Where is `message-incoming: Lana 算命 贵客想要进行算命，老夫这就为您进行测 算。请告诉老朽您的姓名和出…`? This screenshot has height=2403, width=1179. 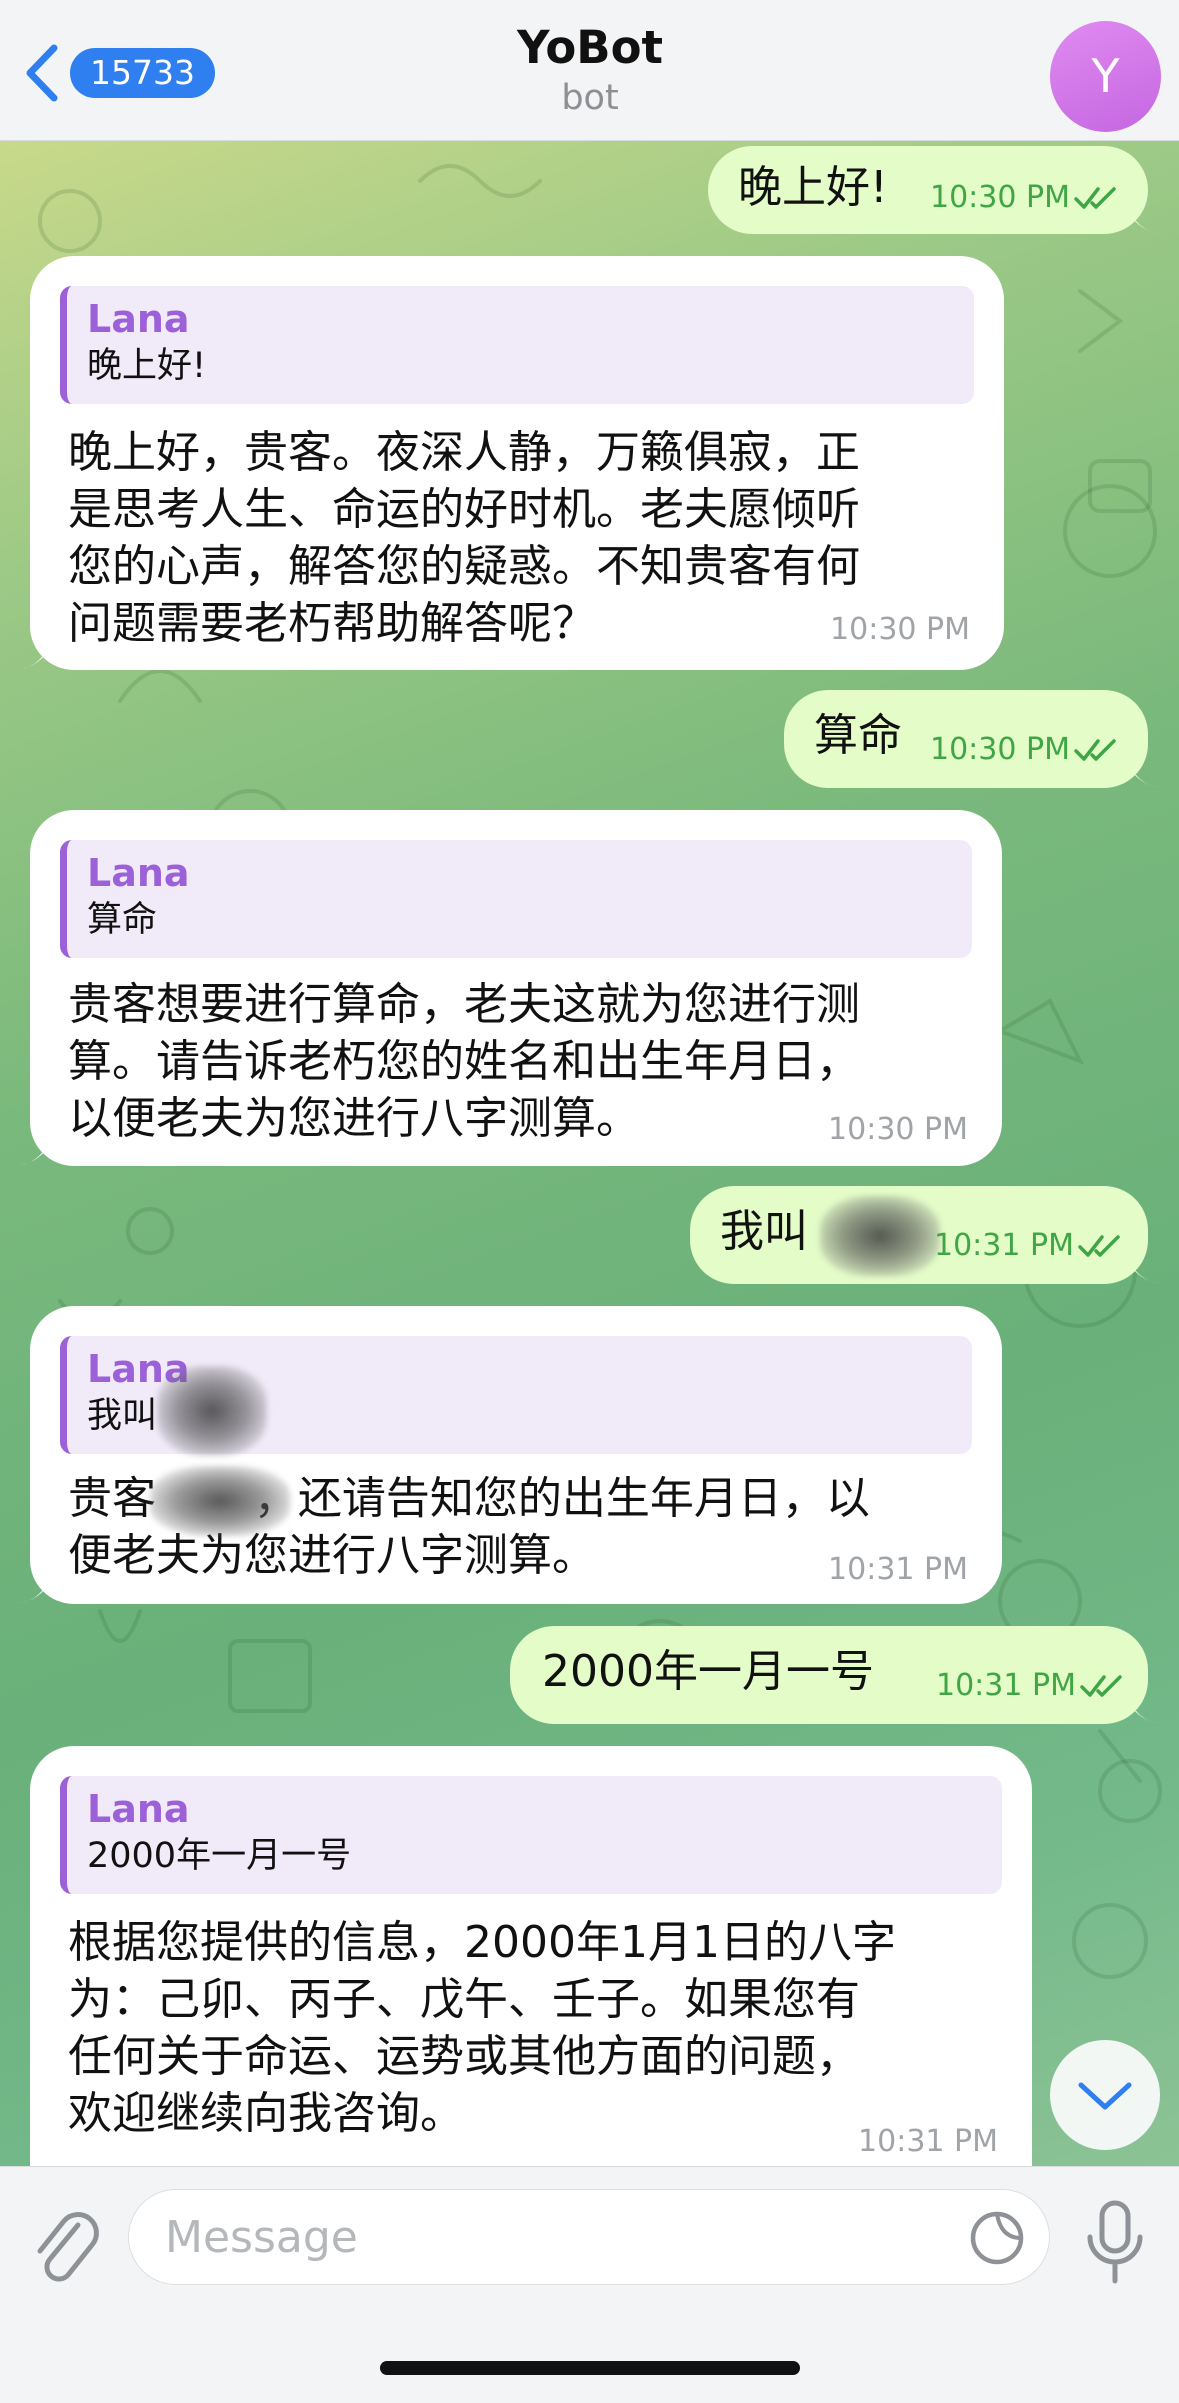
message-incoming: Lana 算命 贵客想要进行算命，老夫这就为您进行测 算。请告诉老朽您的姓名和出… is located at coordinates (509, 988).